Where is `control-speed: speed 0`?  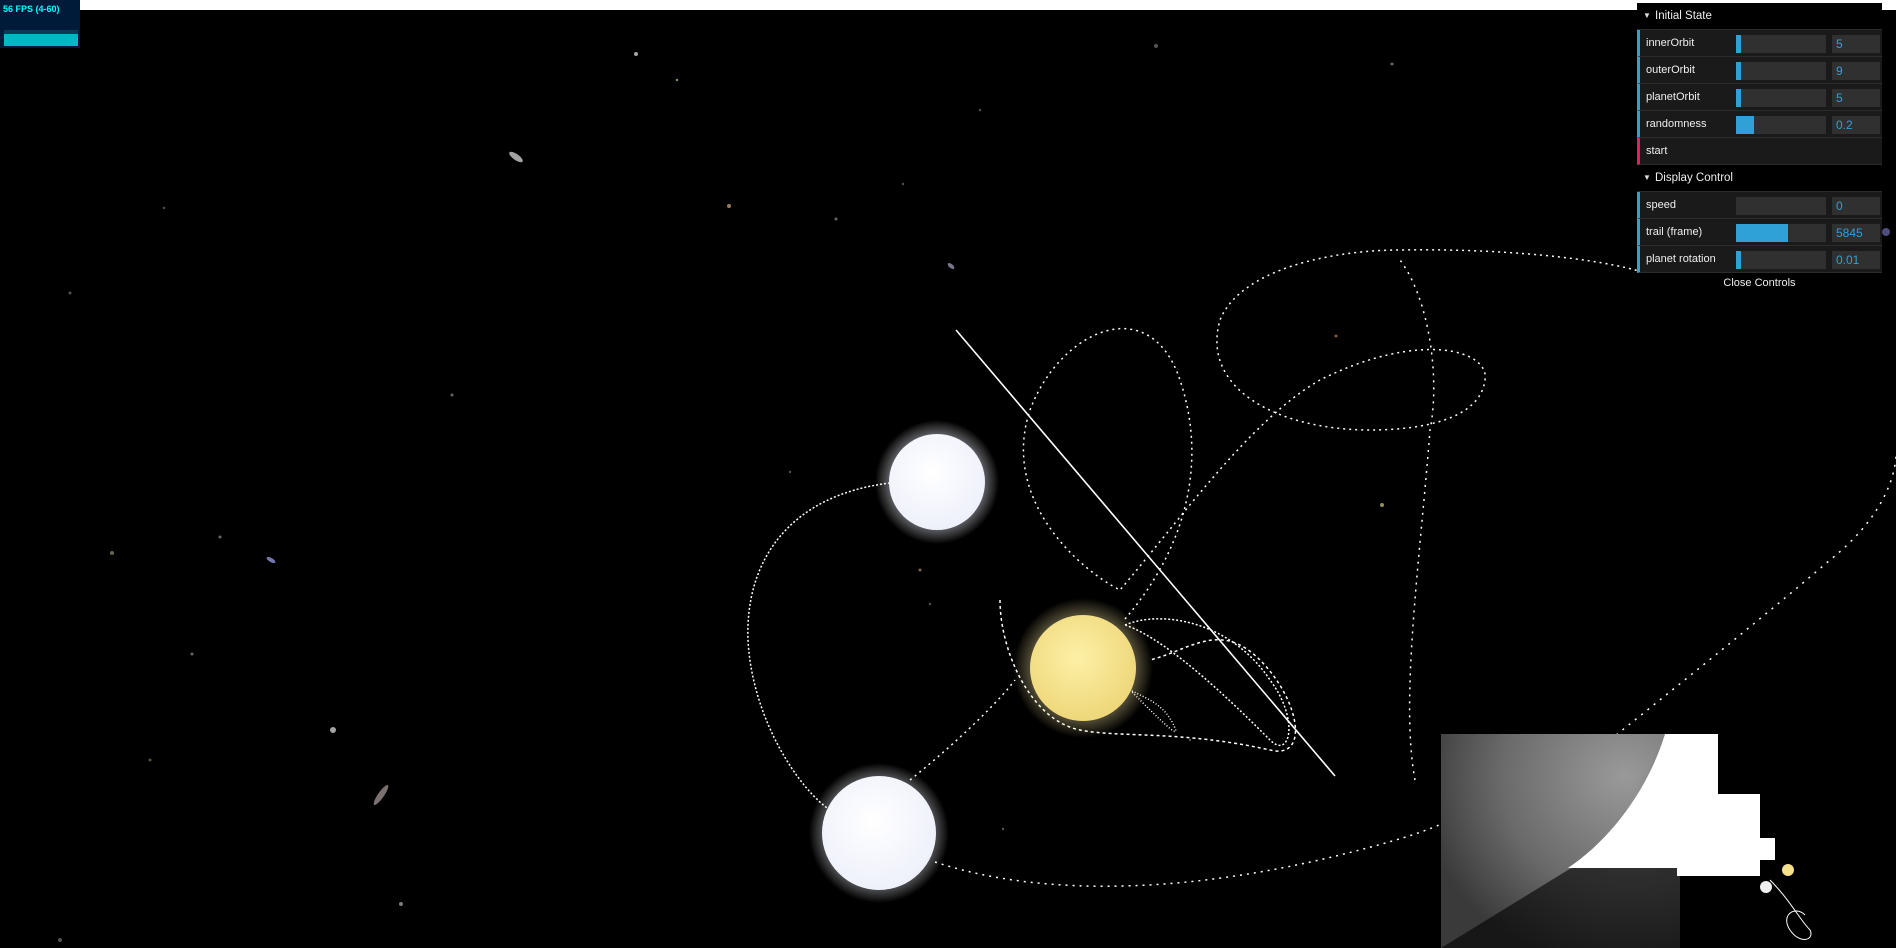 control-speed: speed 0 is located at coordinates (1759, 205).